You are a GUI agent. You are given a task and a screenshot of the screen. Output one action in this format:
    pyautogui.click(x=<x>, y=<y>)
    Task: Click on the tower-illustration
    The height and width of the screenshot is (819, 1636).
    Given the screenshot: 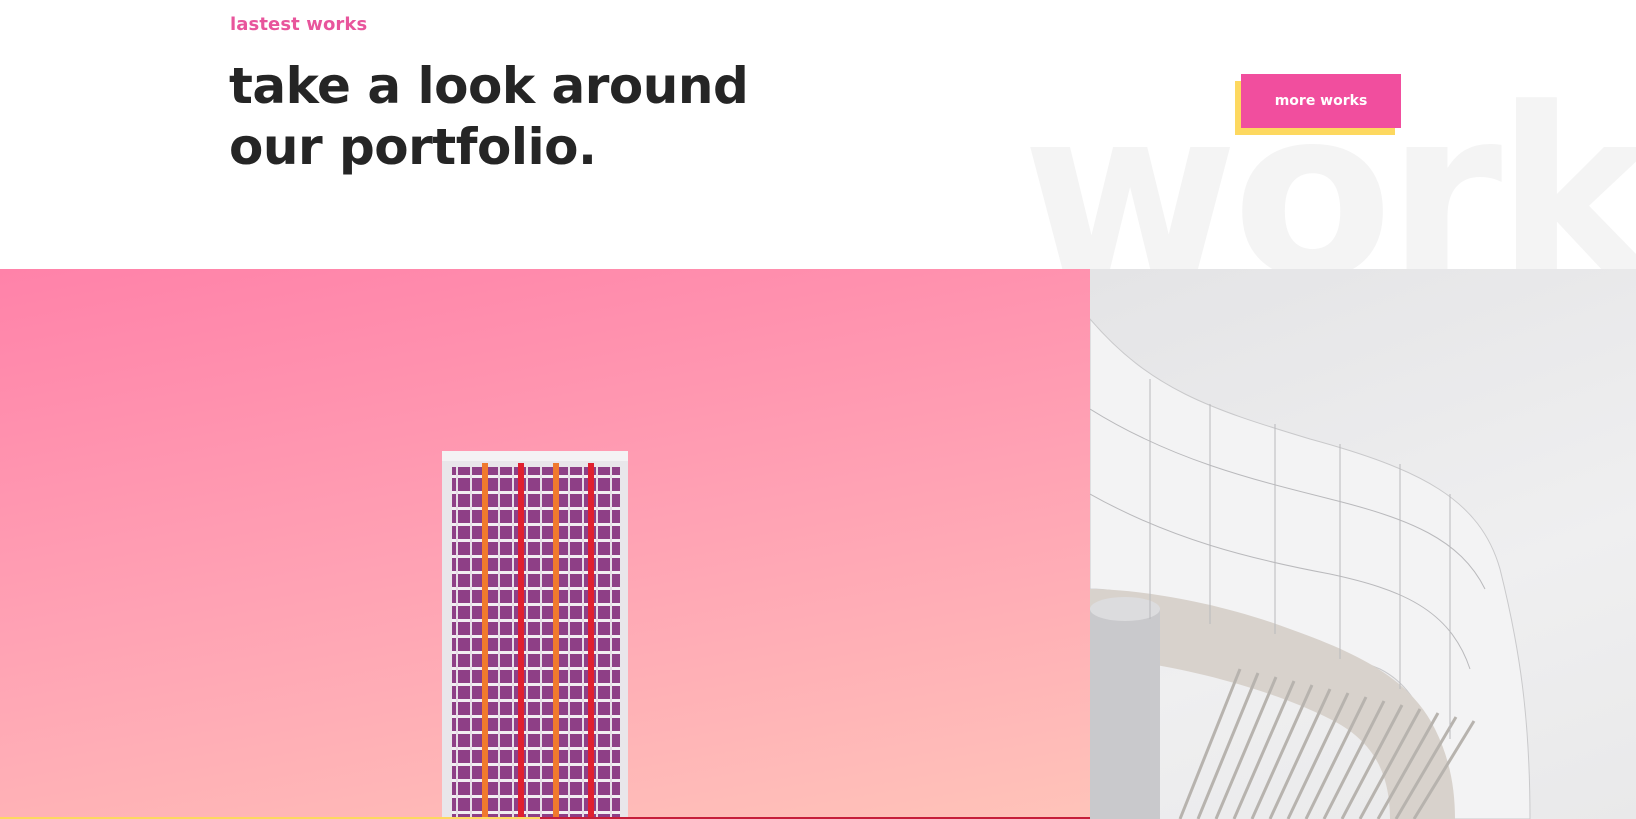 What is the action you would take?
    pyautogui.click(x=535, y=635)
    